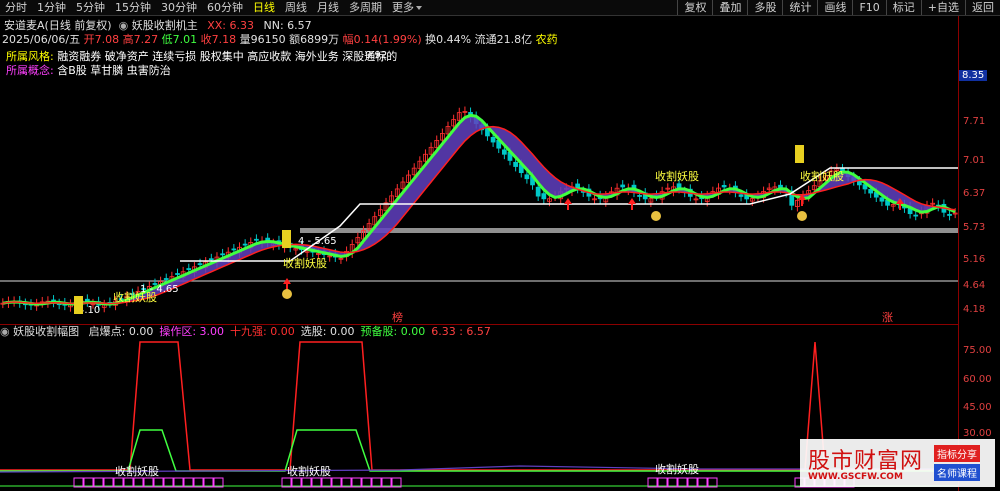  Describe the element at coordinates (30, 70) in the screenshot. I see `concept-label: 所属概念:` at that location.